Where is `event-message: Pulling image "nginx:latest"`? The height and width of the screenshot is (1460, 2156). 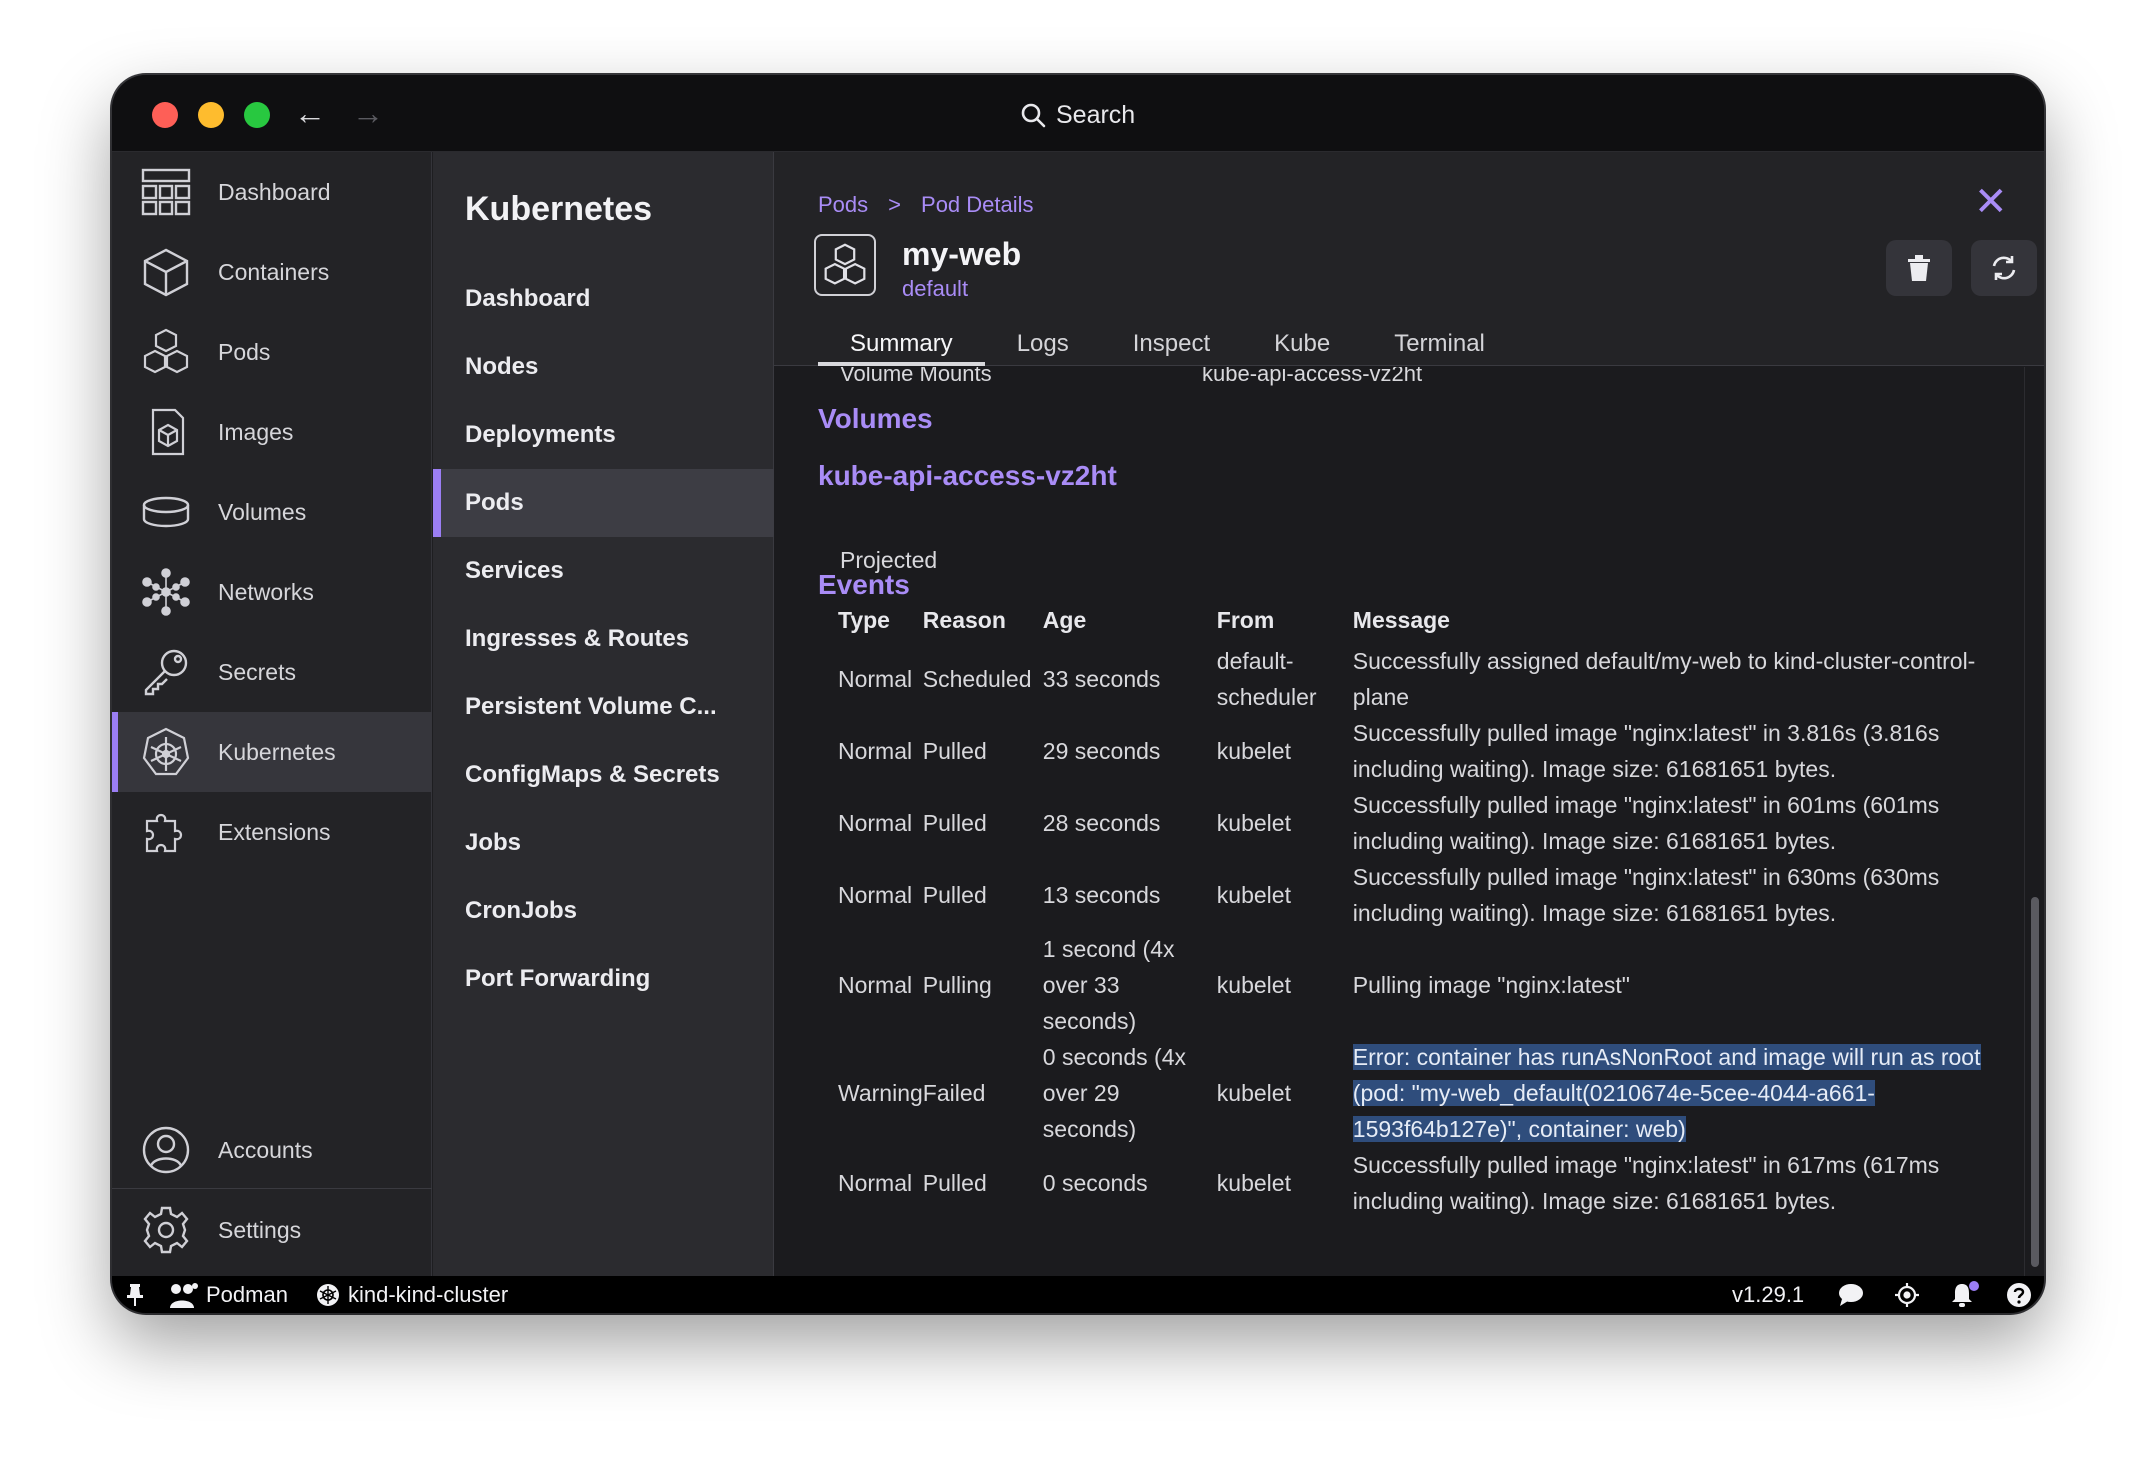
event-message: Pulling image "nginx:latest" is located at coordinates (1491, 985).